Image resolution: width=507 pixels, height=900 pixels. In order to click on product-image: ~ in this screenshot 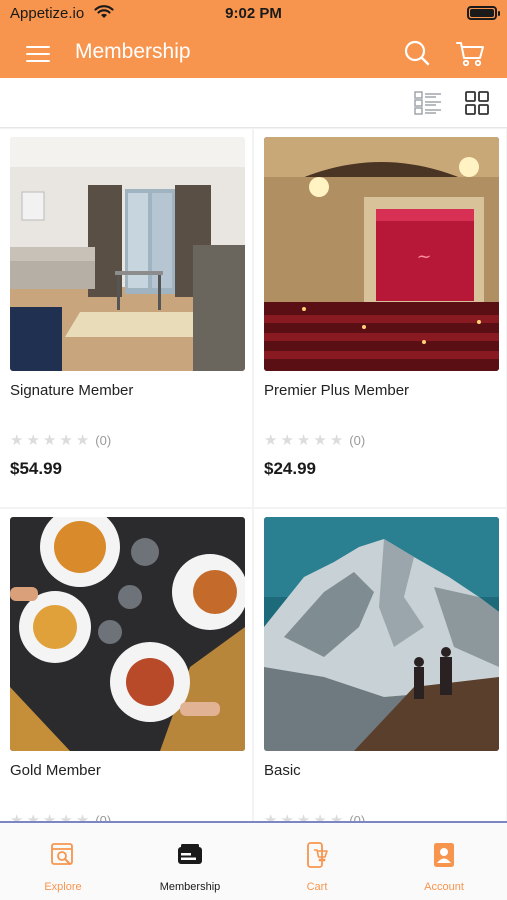, I will do `click(381, 254)`.